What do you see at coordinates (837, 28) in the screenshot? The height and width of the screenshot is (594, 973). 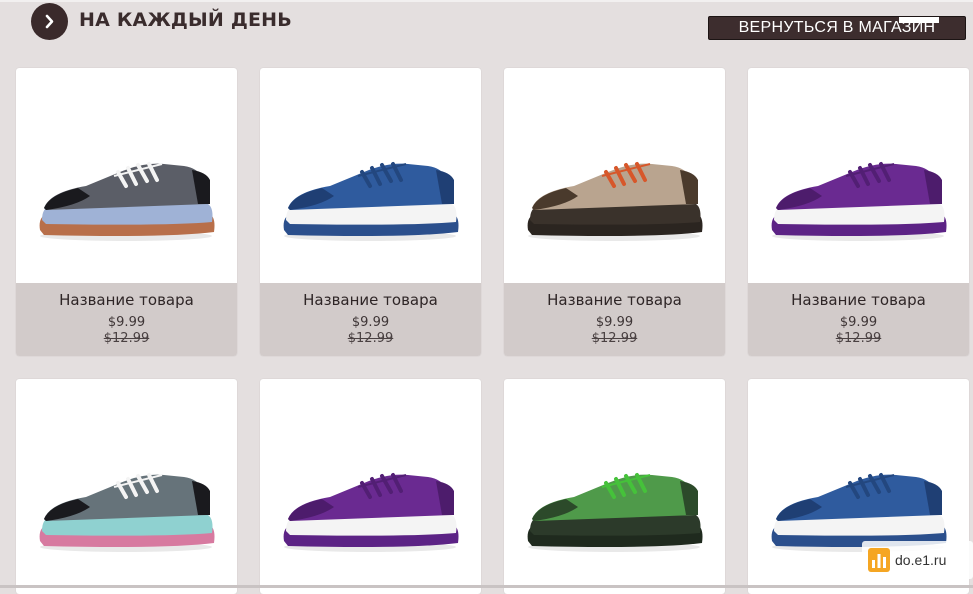 I see `back-to-shop-button: ВЕРНУТЬСЯ В МАГАЗИН` at bounding box center [837, 28].